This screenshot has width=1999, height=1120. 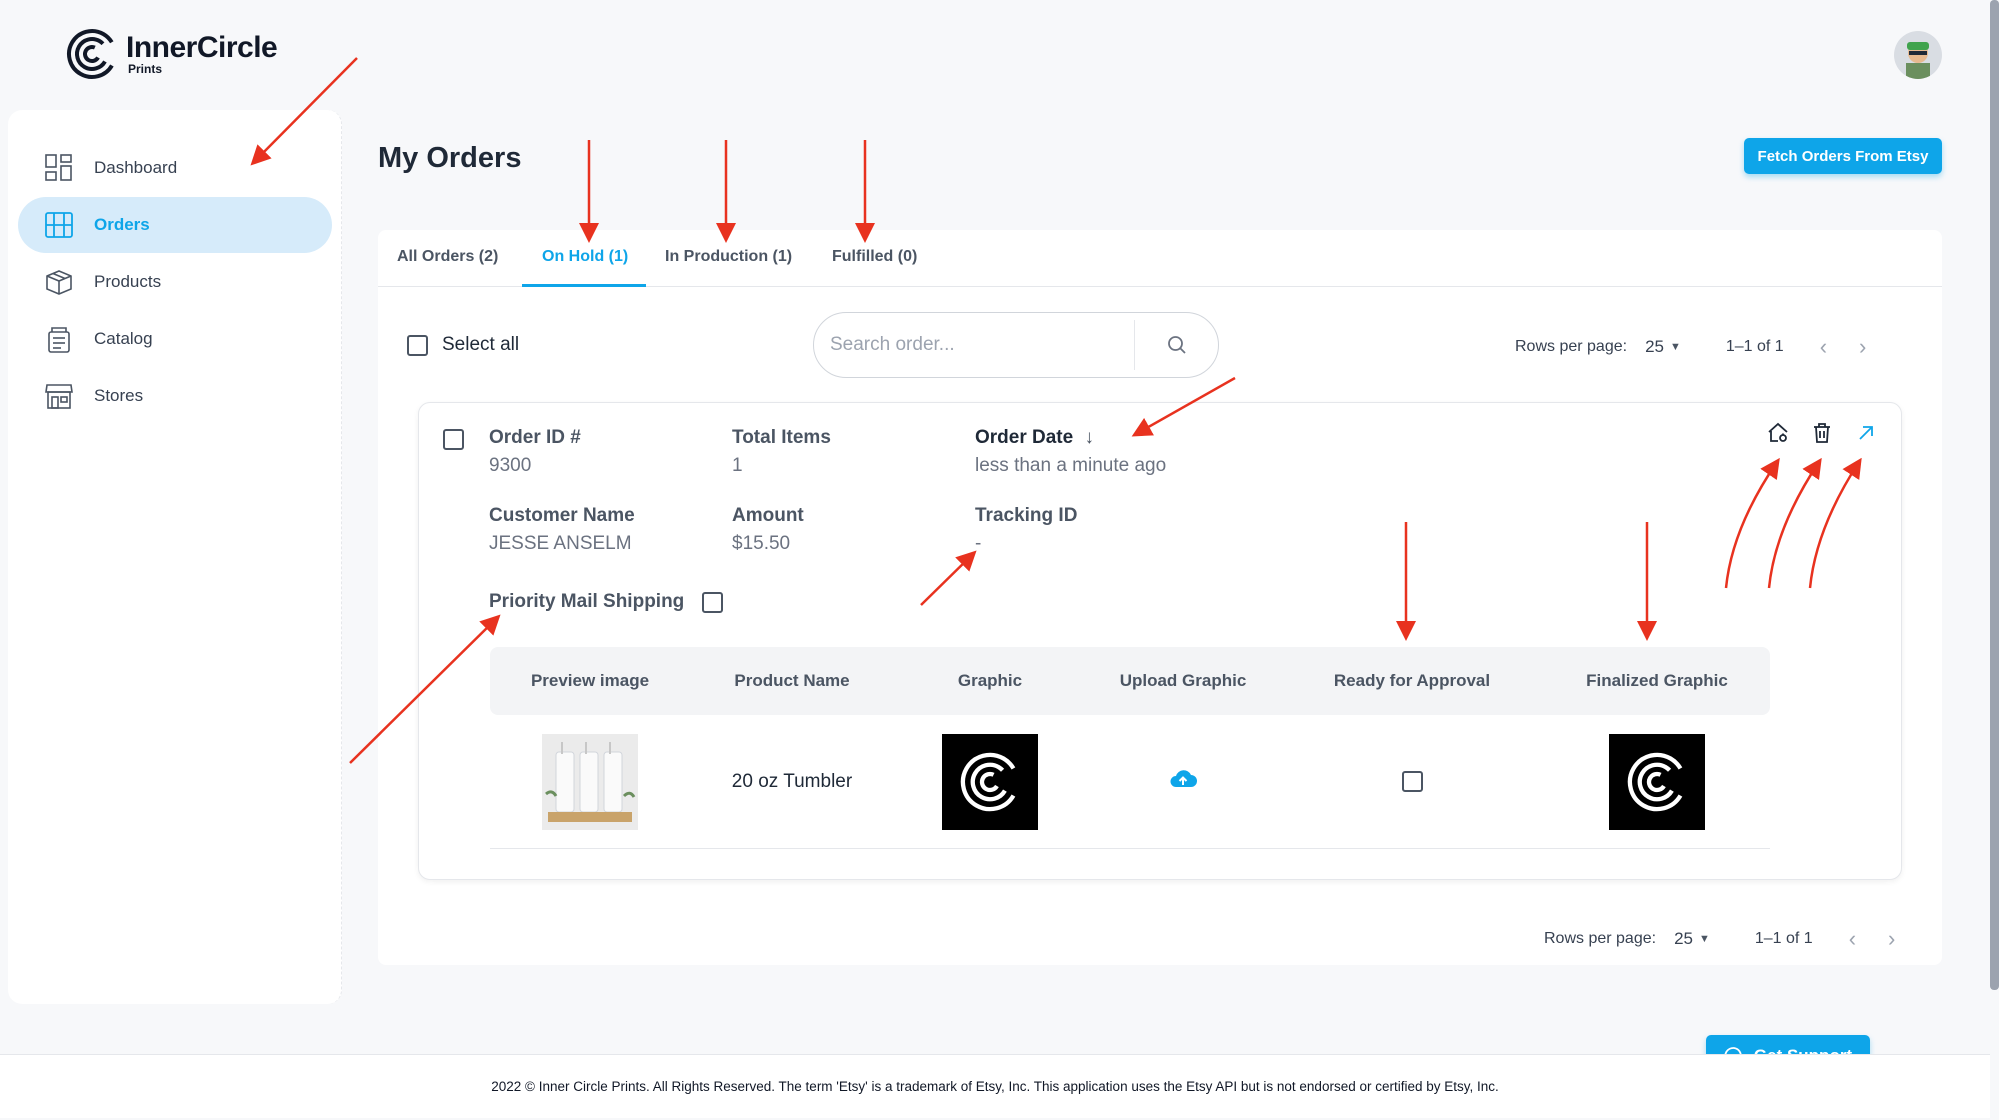 I want to click on order-id-value: 9300, so click(x=510, y=465).